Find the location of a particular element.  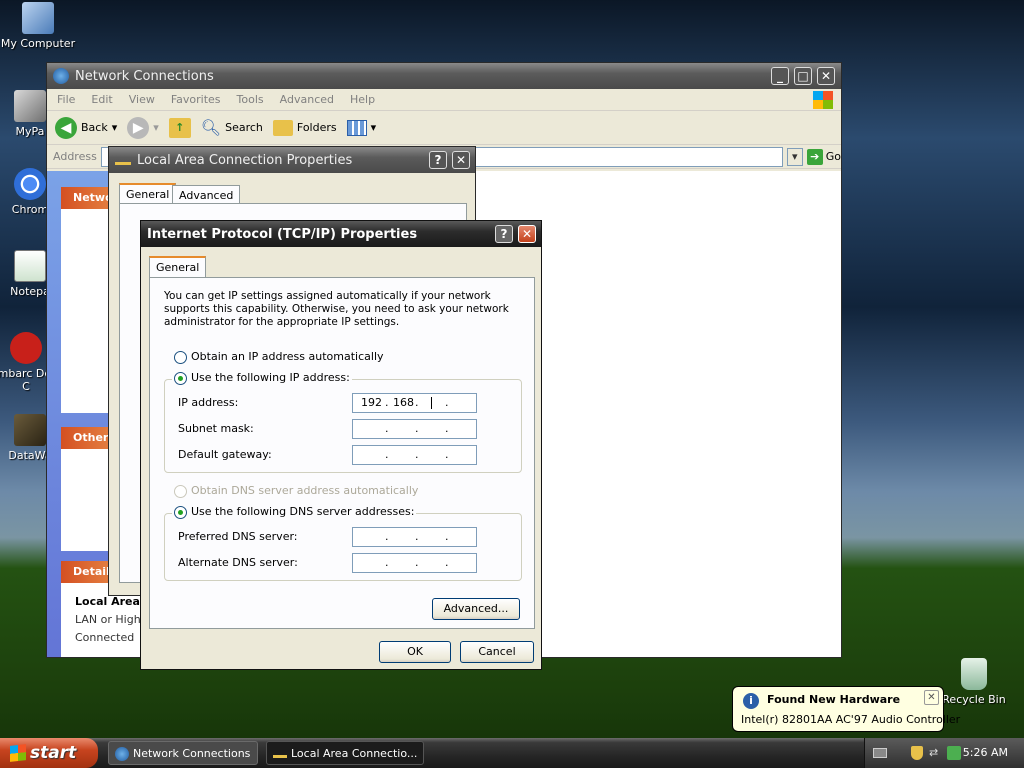

back-arrow-icon: ◀ is located at coordinates (66, 127).